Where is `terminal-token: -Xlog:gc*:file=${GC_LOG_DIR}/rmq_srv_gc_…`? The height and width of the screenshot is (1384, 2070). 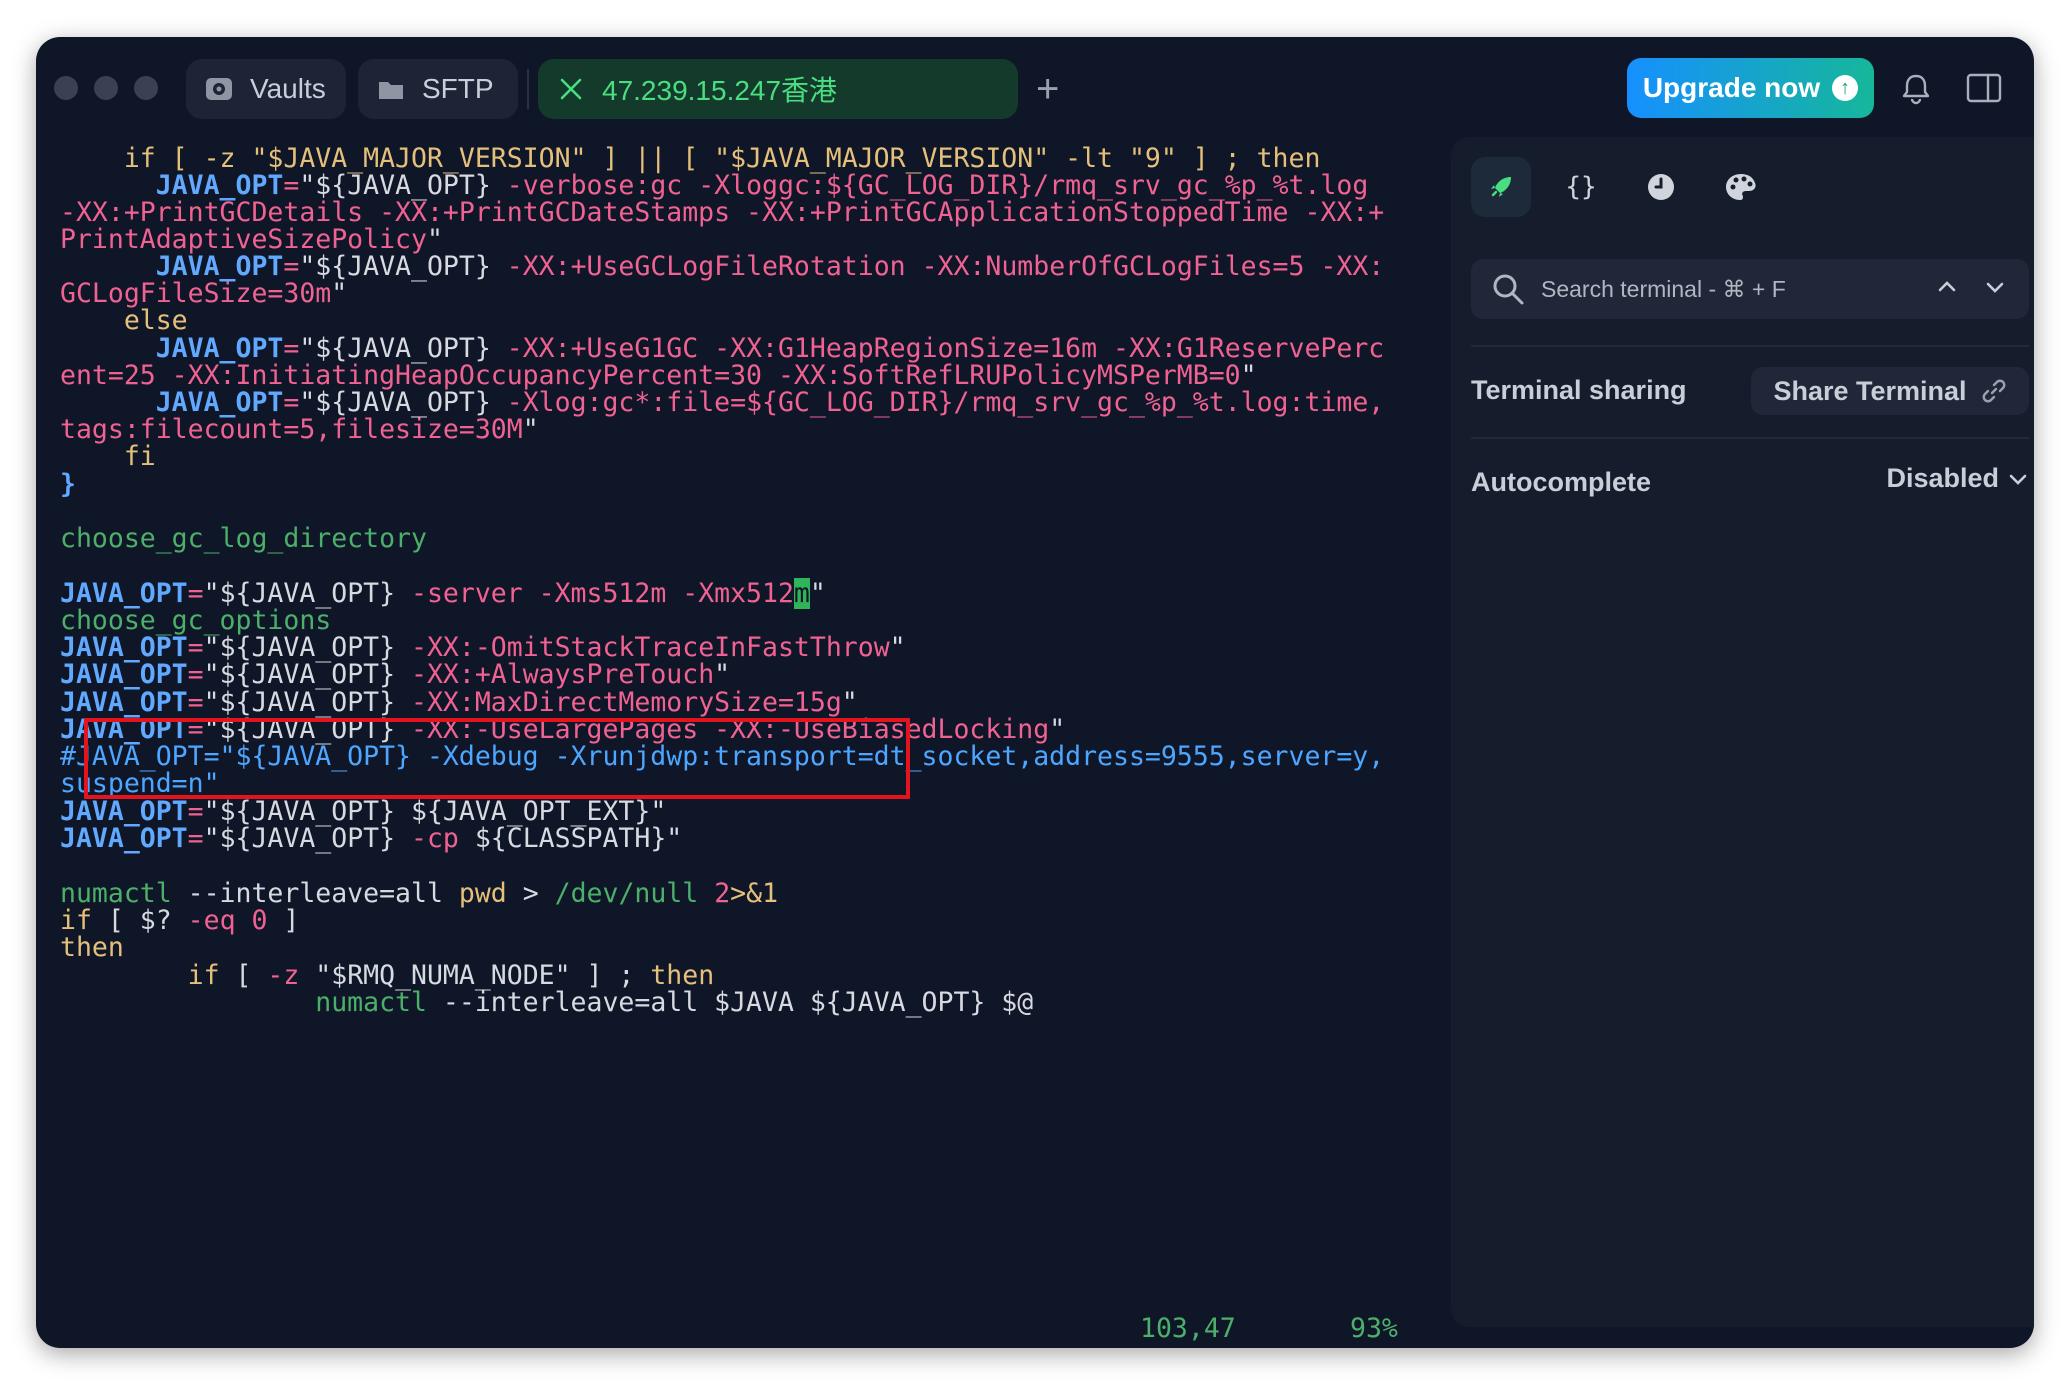
terminal-token: -Xlog:gc*:file=${GC_LOG_DIR}/rmq_srv_gc_… is located at coordinates (937, 402).